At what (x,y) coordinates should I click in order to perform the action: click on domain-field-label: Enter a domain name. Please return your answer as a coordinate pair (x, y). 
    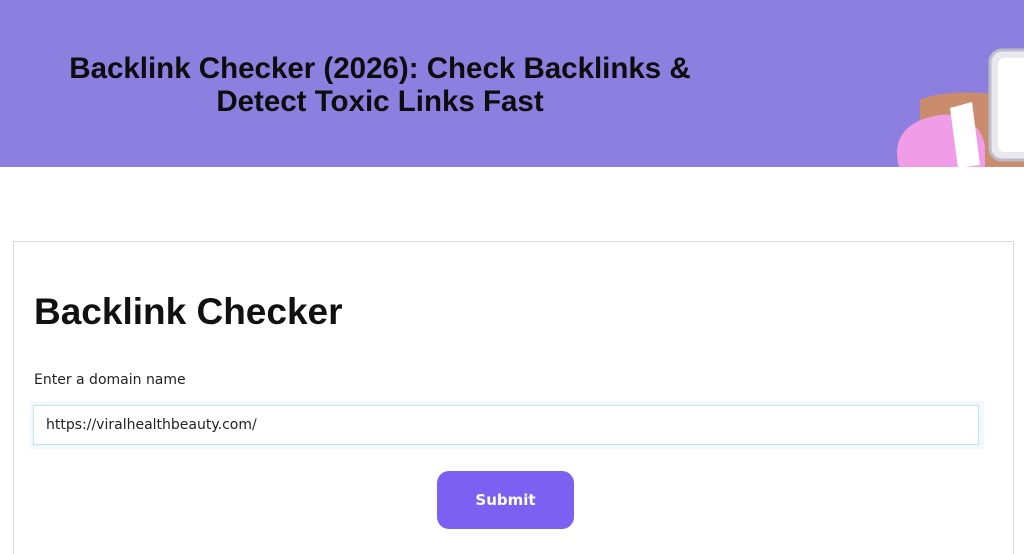
    Looking at the image, I should click on (110, 380).